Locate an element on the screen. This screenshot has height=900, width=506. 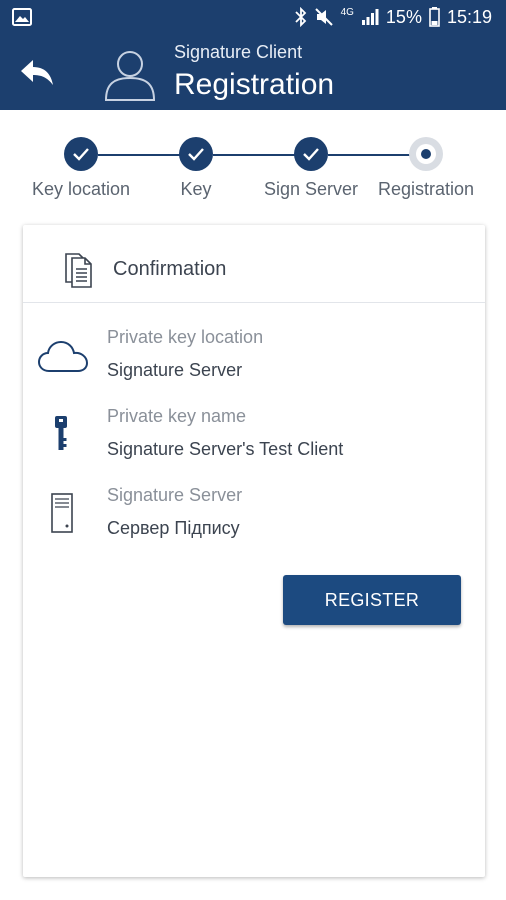
key-icon is located at coordinates (61, 433).